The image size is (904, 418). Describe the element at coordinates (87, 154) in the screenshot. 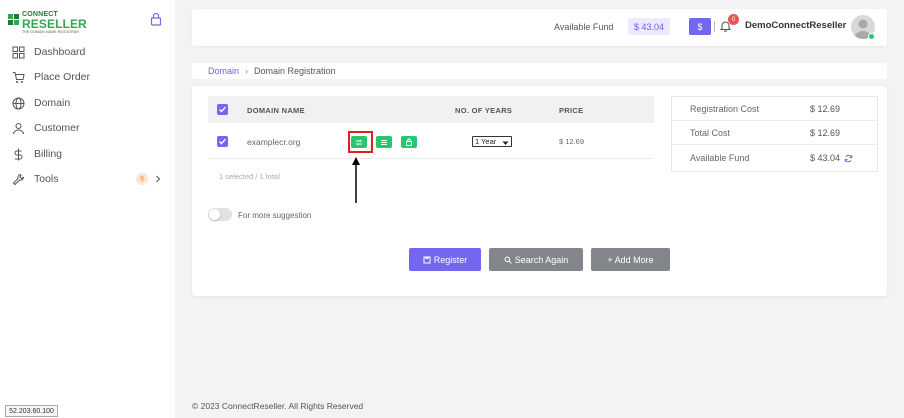

I see `sidebar-item-billing: Billing` at that location.